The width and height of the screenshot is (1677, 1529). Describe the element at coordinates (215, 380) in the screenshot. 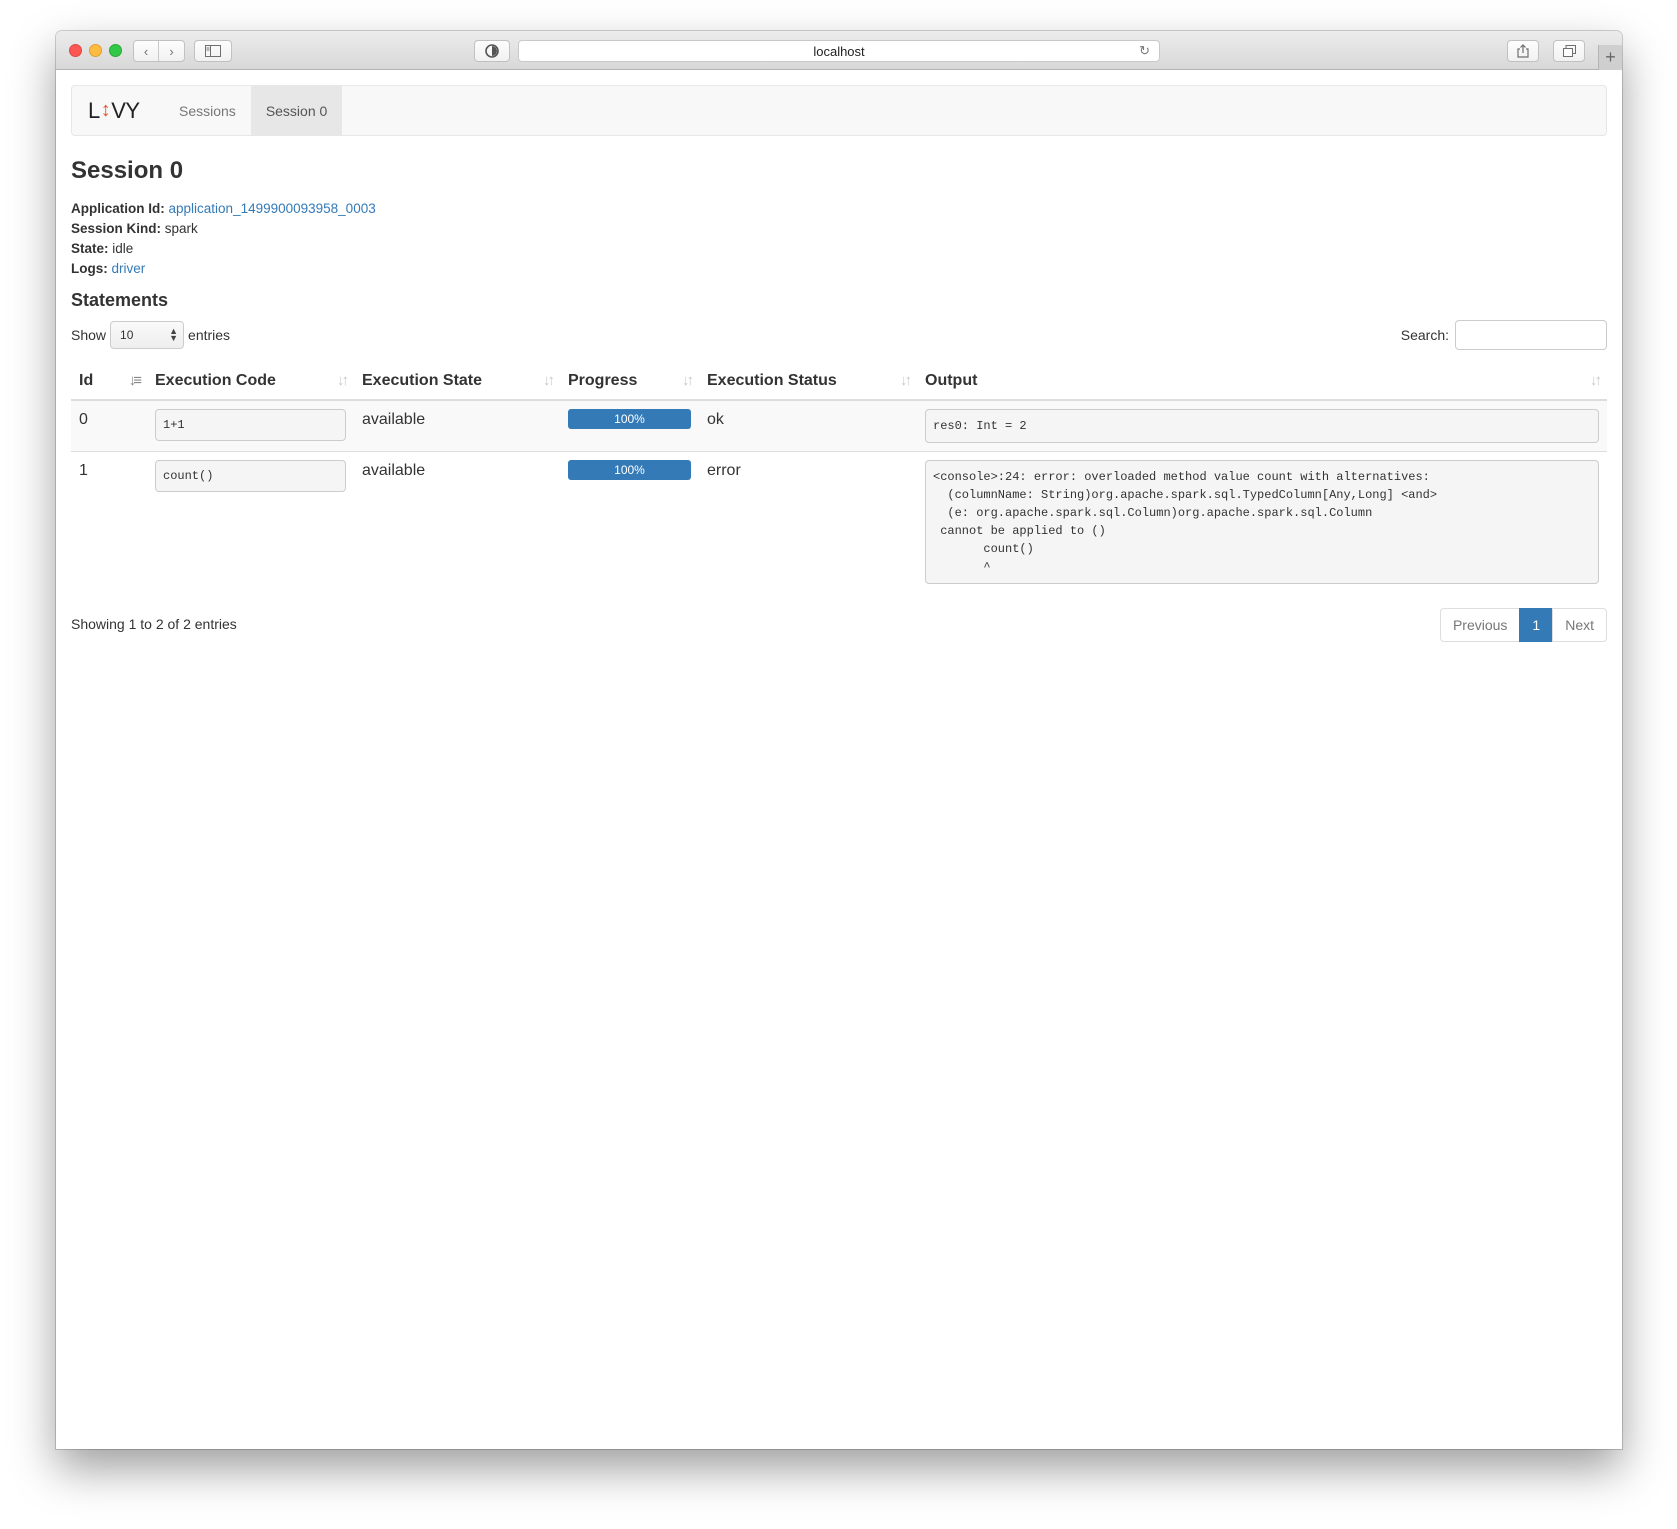

I see `column-header-label: Execution Code` at that location.